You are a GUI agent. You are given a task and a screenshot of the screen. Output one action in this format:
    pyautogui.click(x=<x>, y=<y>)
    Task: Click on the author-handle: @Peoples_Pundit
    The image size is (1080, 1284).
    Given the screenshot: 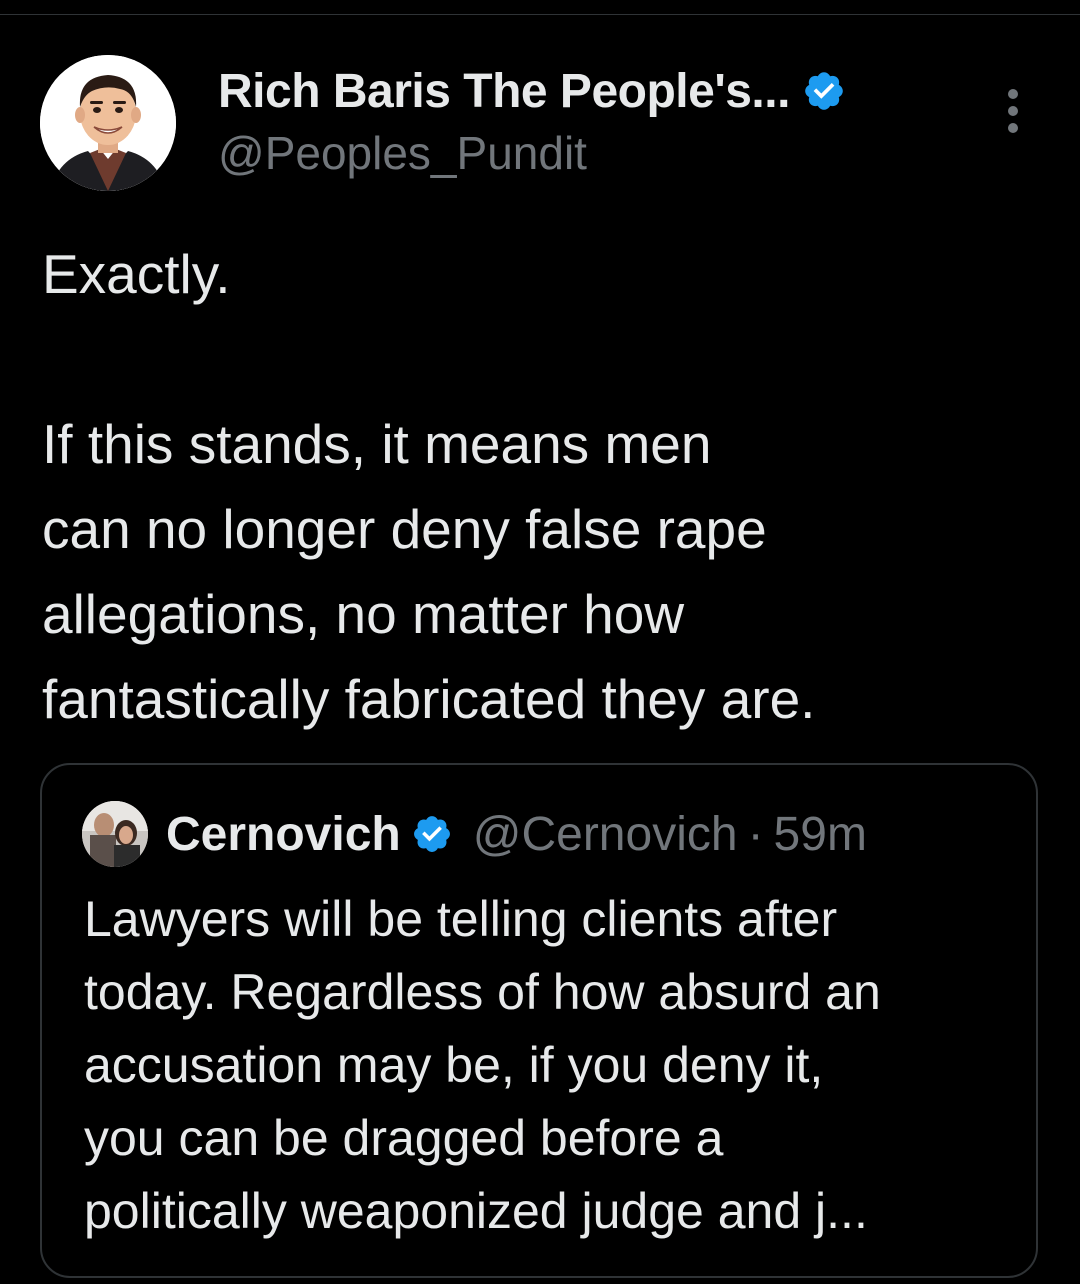 What is the action you would take?
    pyautogui.click(x=598, y=153)
    